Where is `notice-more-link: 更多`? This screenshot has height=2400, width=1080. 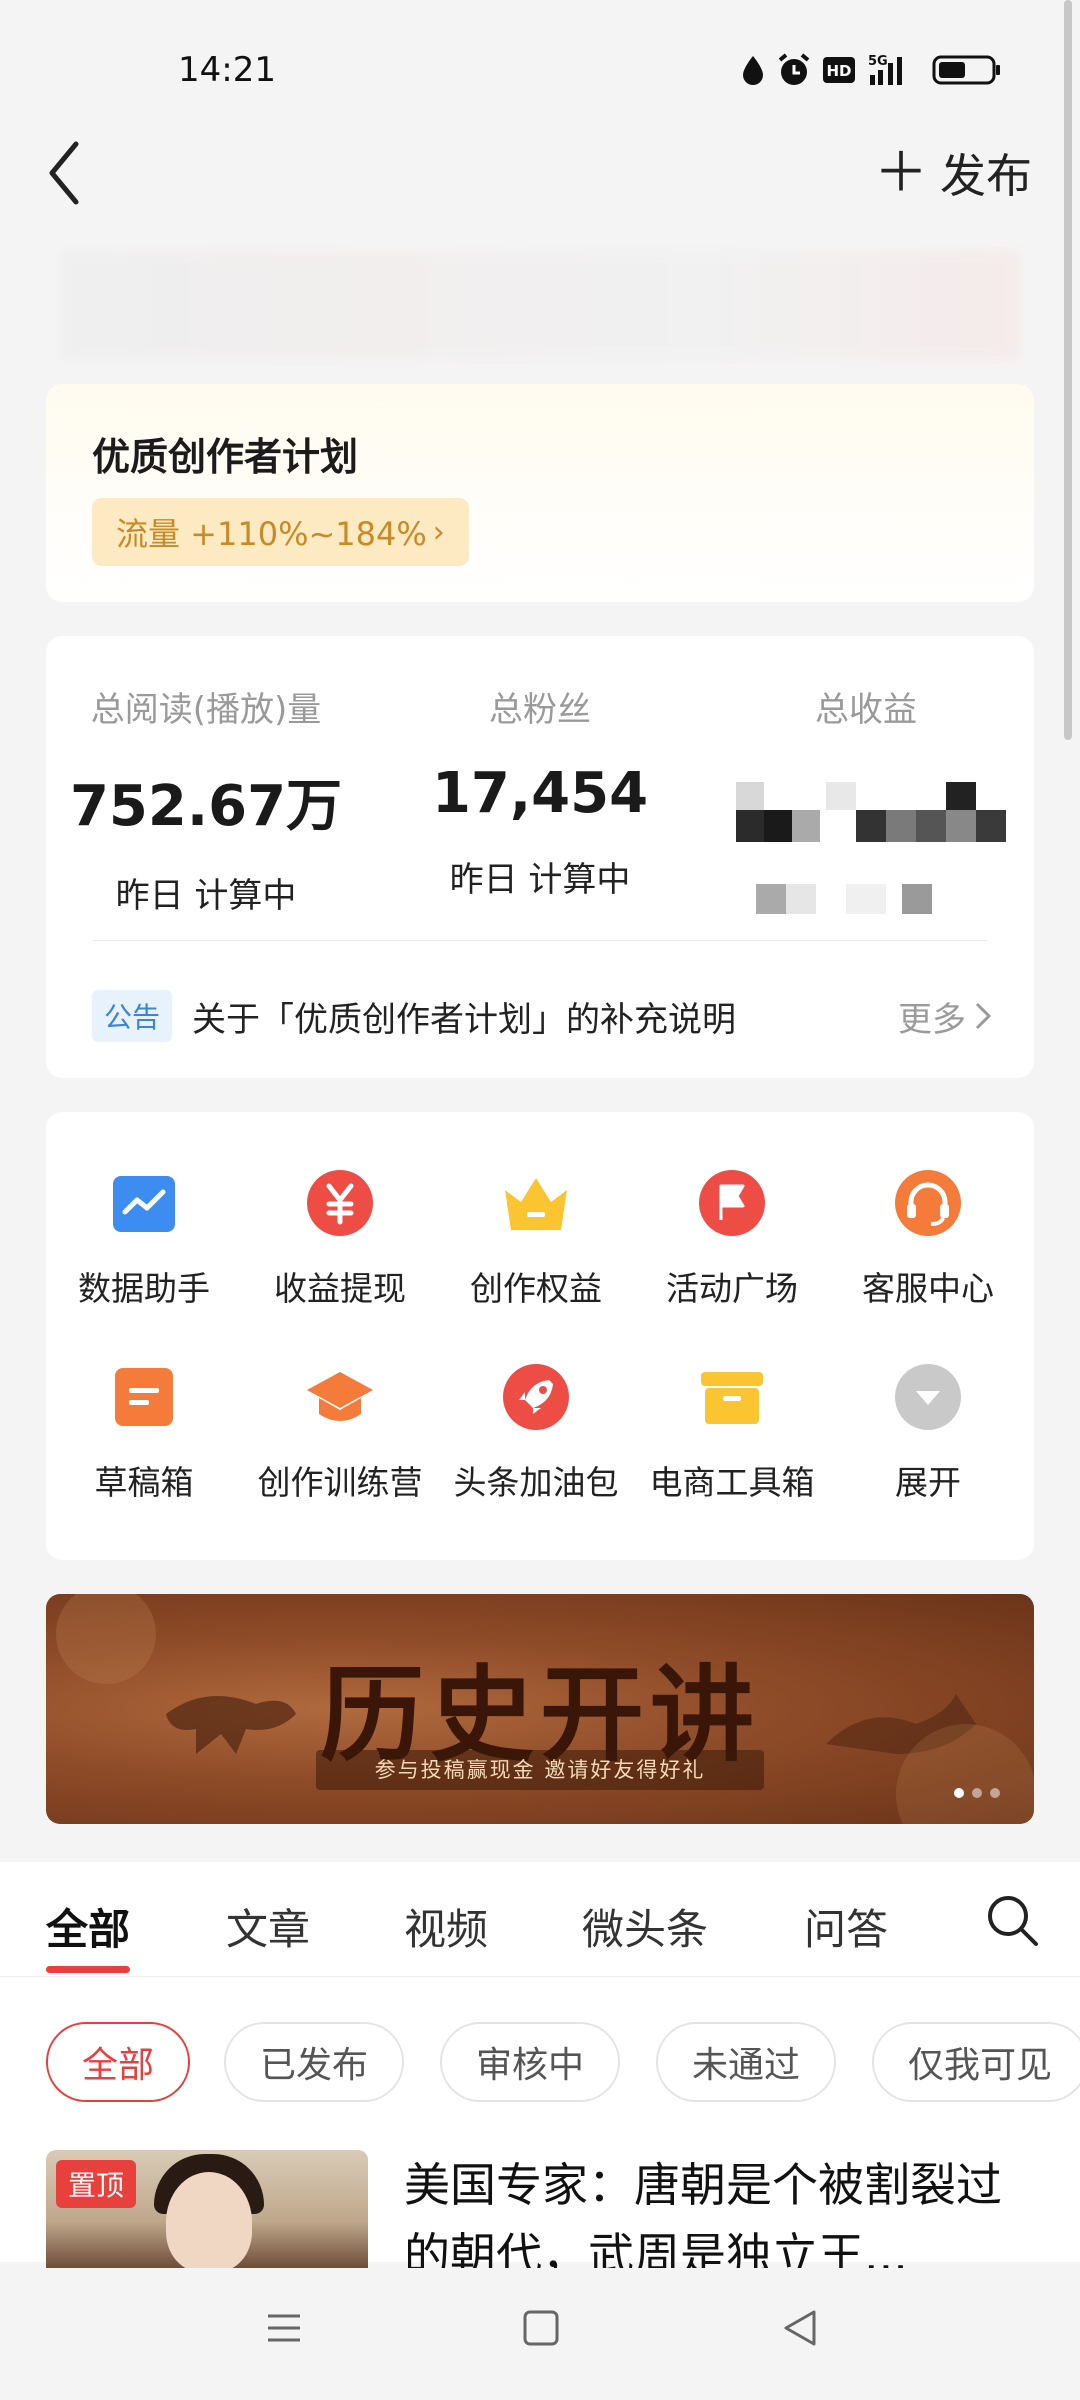 notice-more-link: 更多 is located at coordinates (945, 1016).